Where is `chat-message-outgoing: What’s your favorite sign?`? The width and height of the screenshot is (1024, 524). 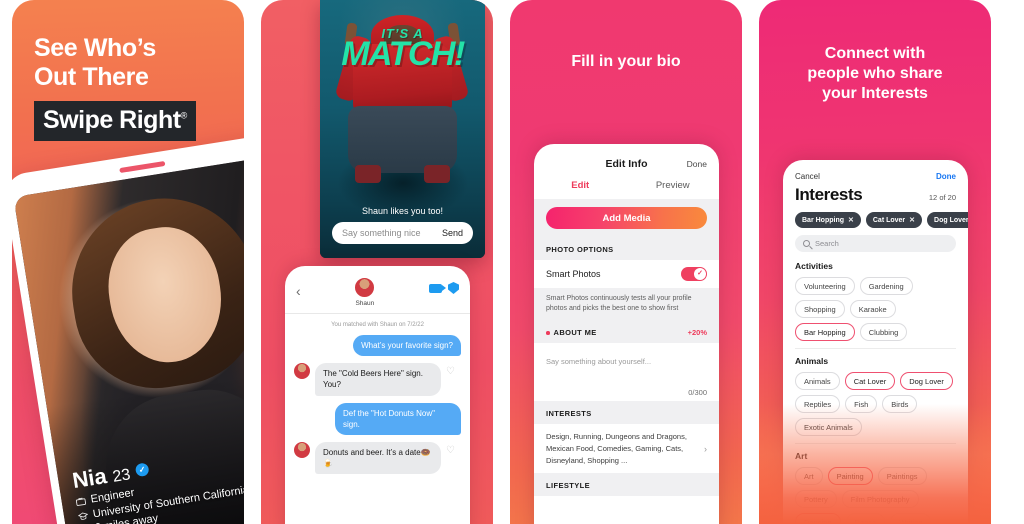
chat-message-outgoing: What’s your favorite sign? is located at coordinates (377, 346).